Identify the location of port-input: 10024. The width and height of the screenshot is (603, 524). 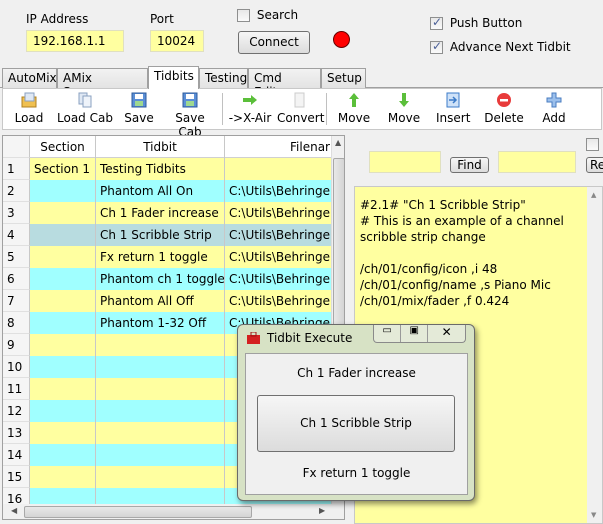
(177, 41).